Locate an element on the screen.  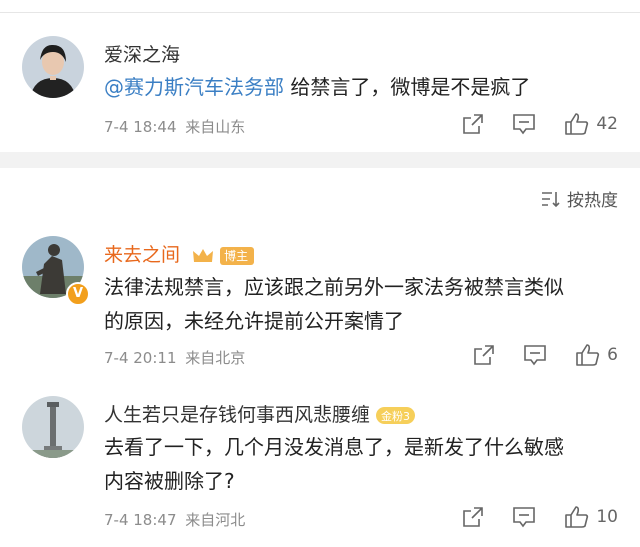
comment-meta: 7-4 18:47 来自河北 is located at coordinates (174, 519).